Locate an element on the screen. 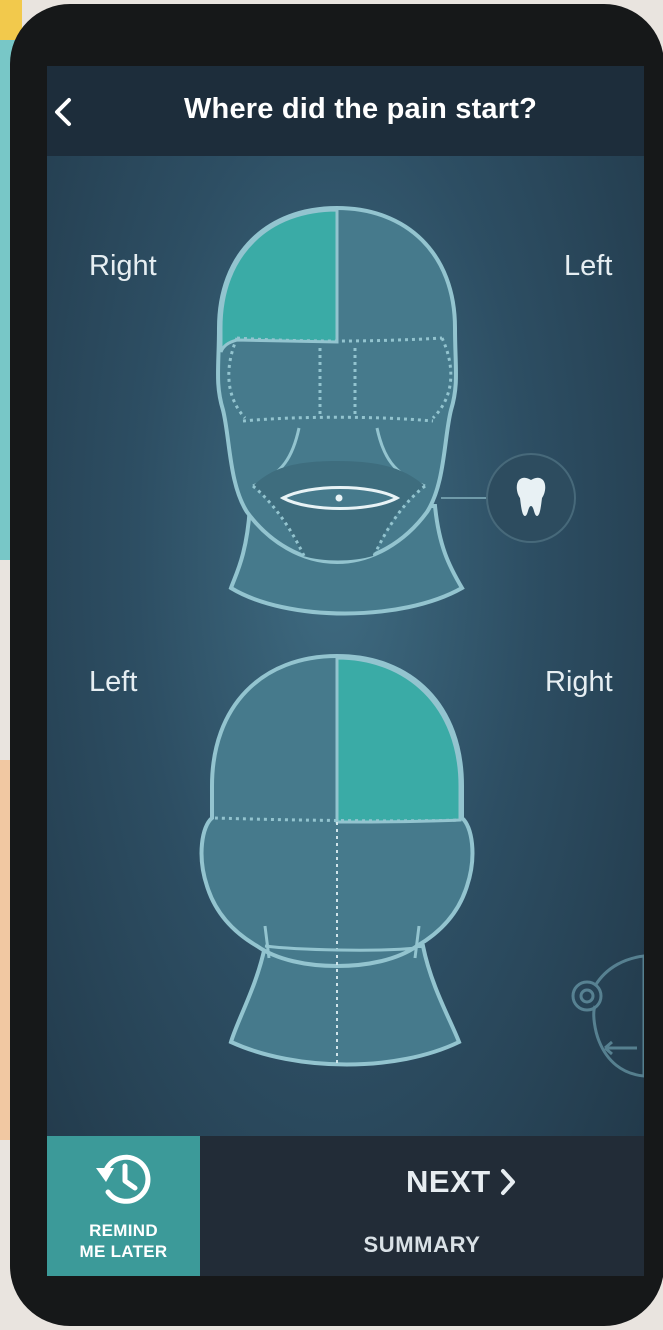 This screenshot has height=1330, width=663. remind-label-line2: ME LATER is located at coordinates (123, 1251).